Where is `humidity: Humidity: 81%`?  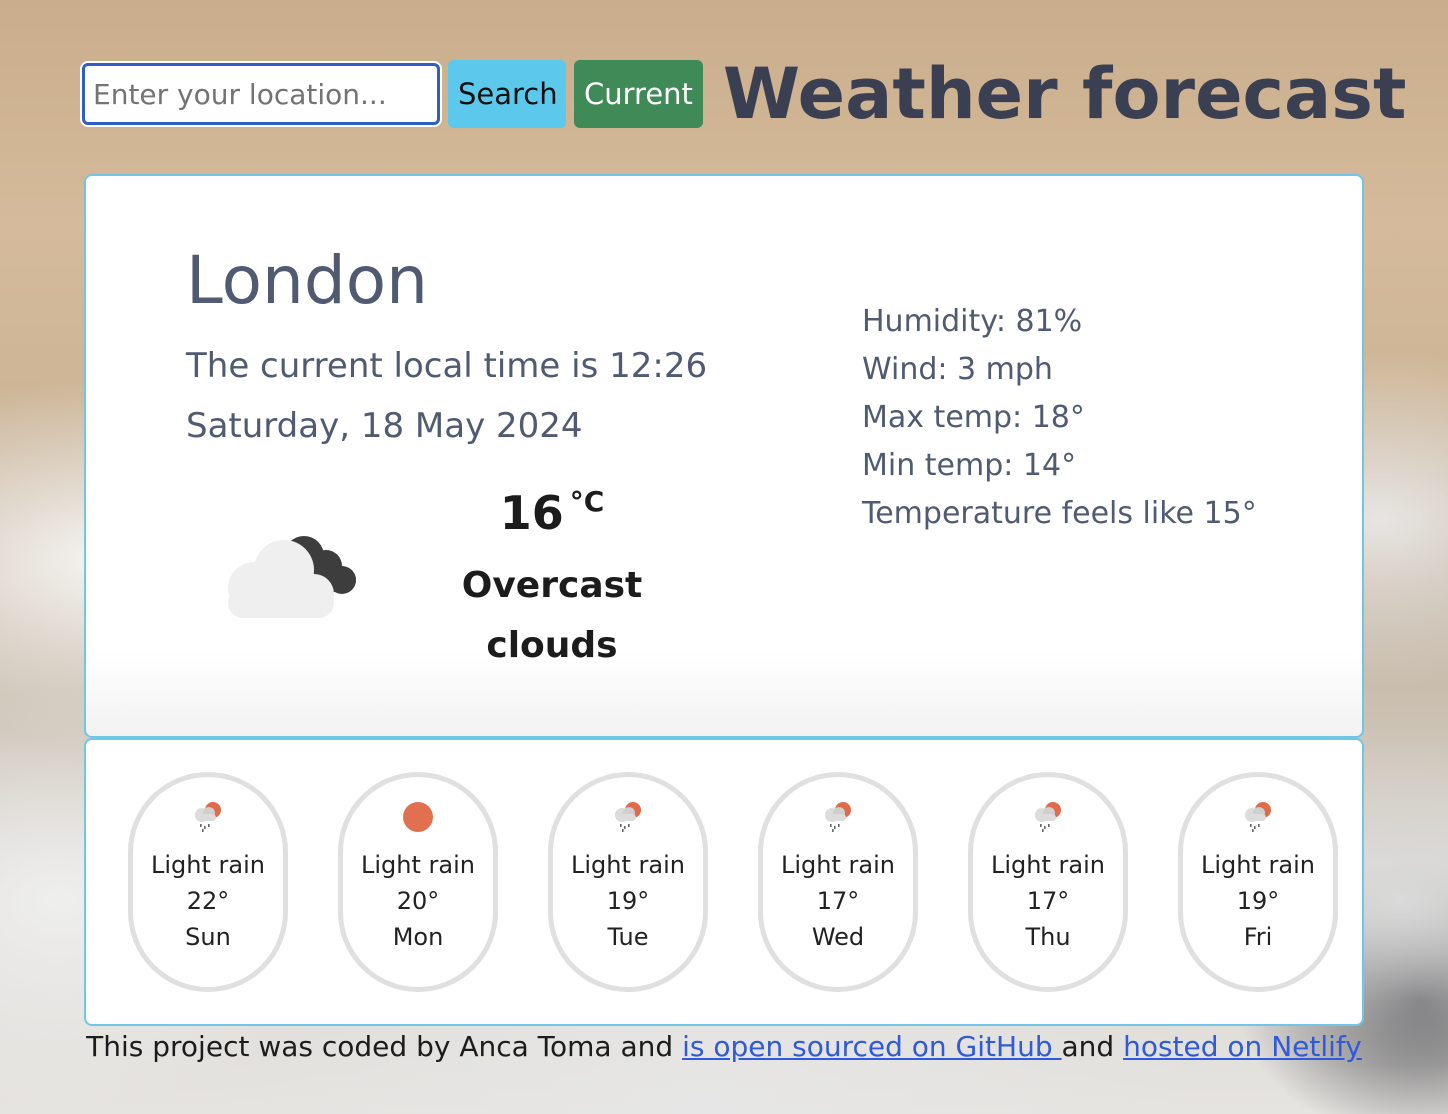
humidity: Humidity: 81% is located at coordinates (972, 321).